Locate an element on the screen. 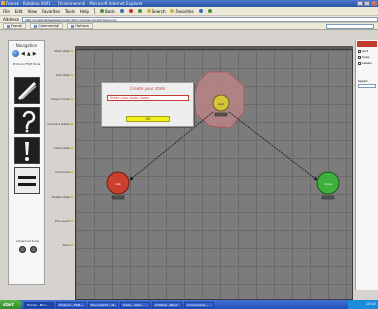 Image resolution: width=378 pixels, height=309 pixels. state-node-green: done is located at coordinates (328, 185).